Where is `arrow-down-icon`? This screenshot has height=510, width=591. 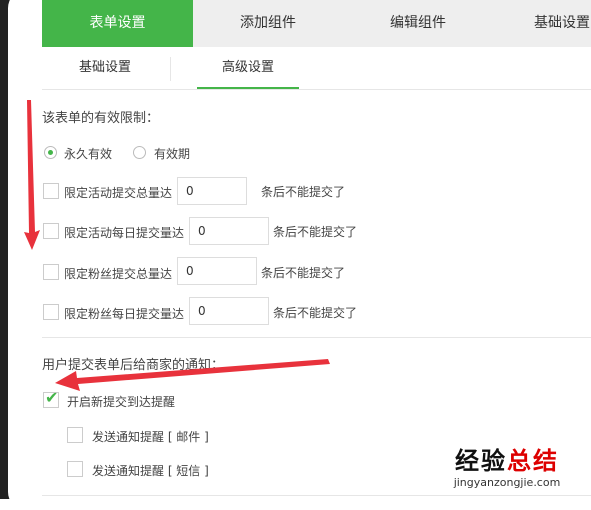 arrow-down-icon is located at coordinates (32, 175).